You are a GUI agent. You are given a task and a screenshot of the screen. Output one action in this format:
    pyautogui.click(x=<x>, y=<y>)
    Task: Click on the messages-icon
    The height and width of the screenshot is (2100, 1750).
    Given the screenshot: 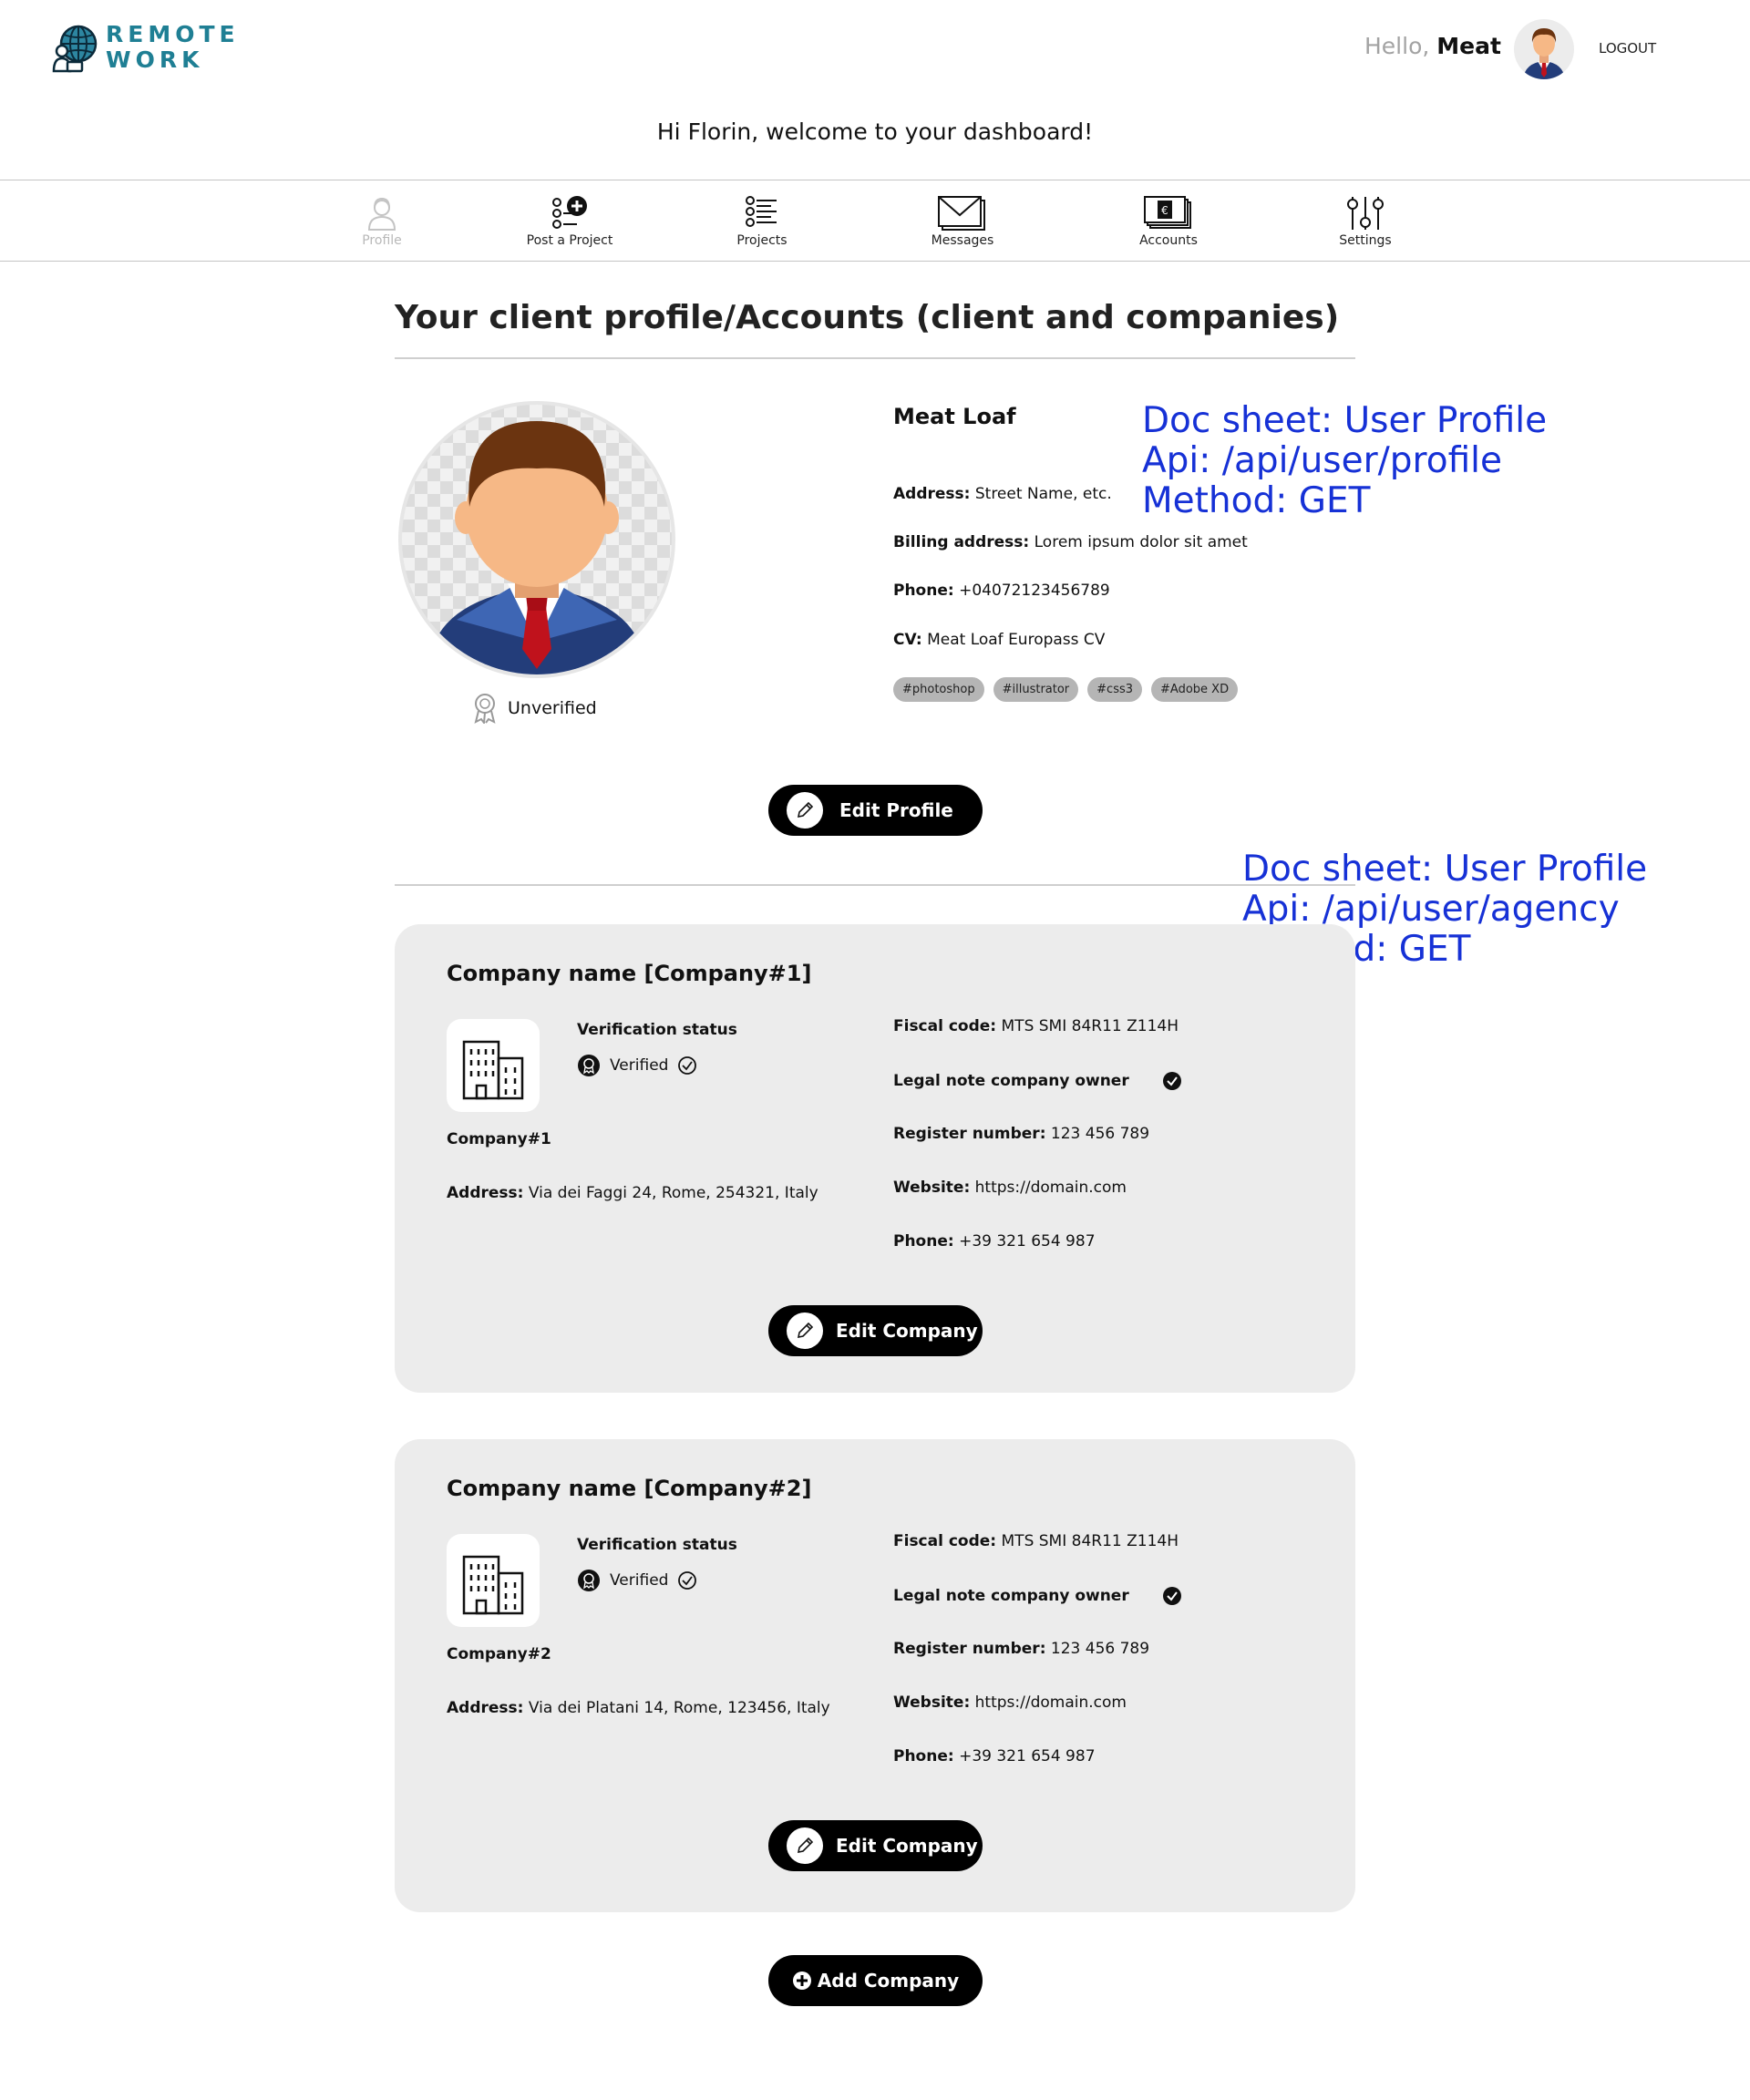 What is the action you would take?
    pyautogui.click(x=961, y=214)
    